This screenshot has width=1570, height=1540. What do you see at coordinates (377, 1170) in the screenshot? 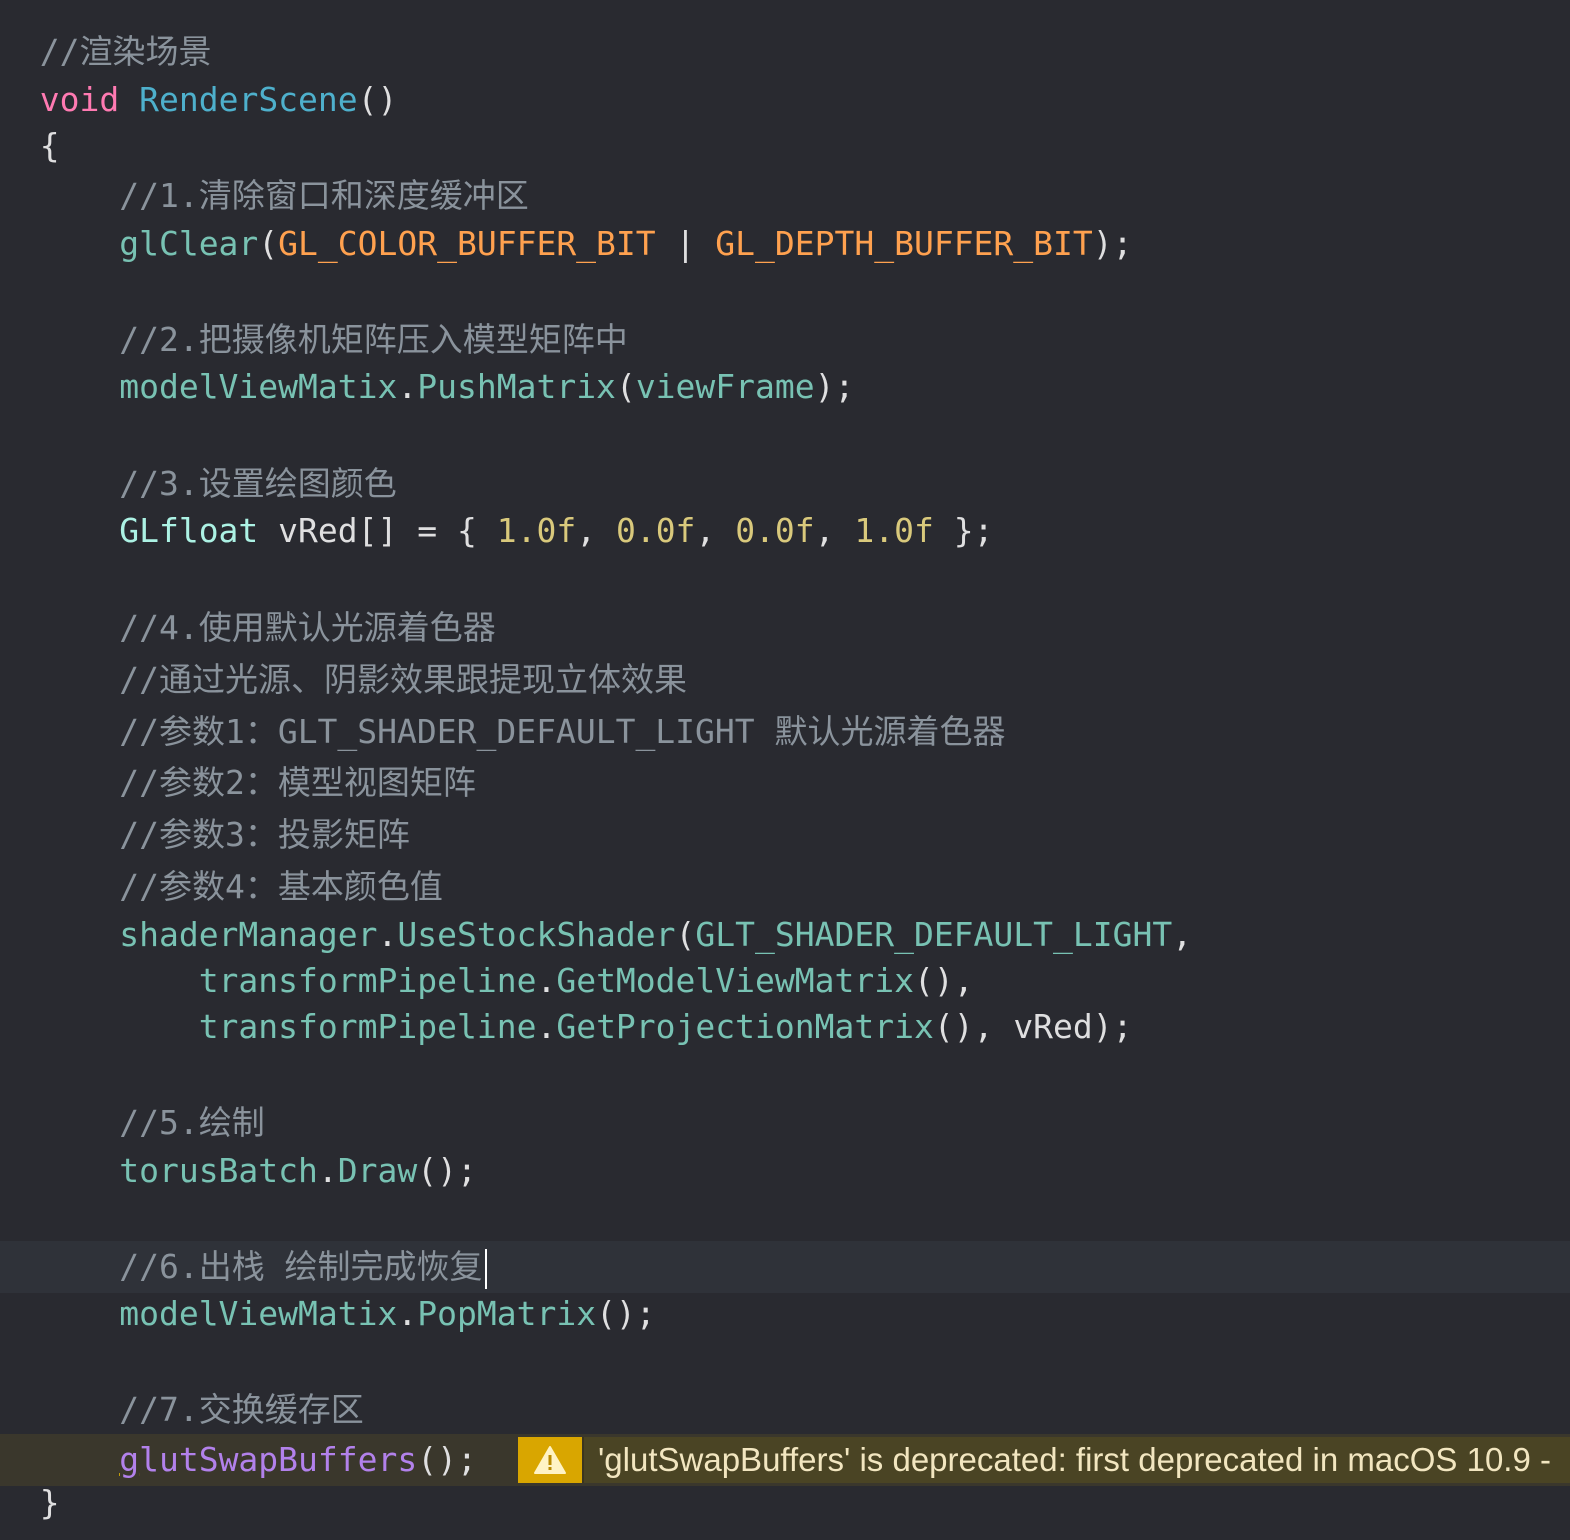
I see `method-token: Draw` at bounding box center [377, 1170].